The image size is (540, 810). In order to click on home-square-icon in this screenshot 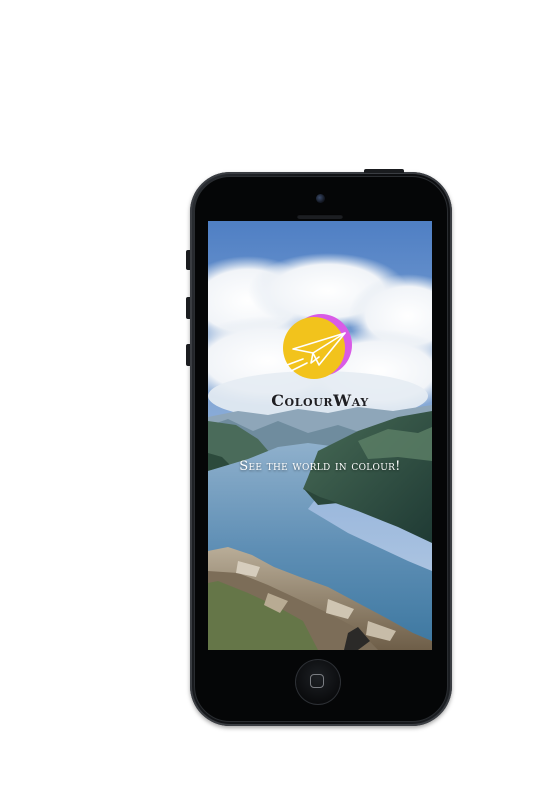, I will do `click(317, 681)`.